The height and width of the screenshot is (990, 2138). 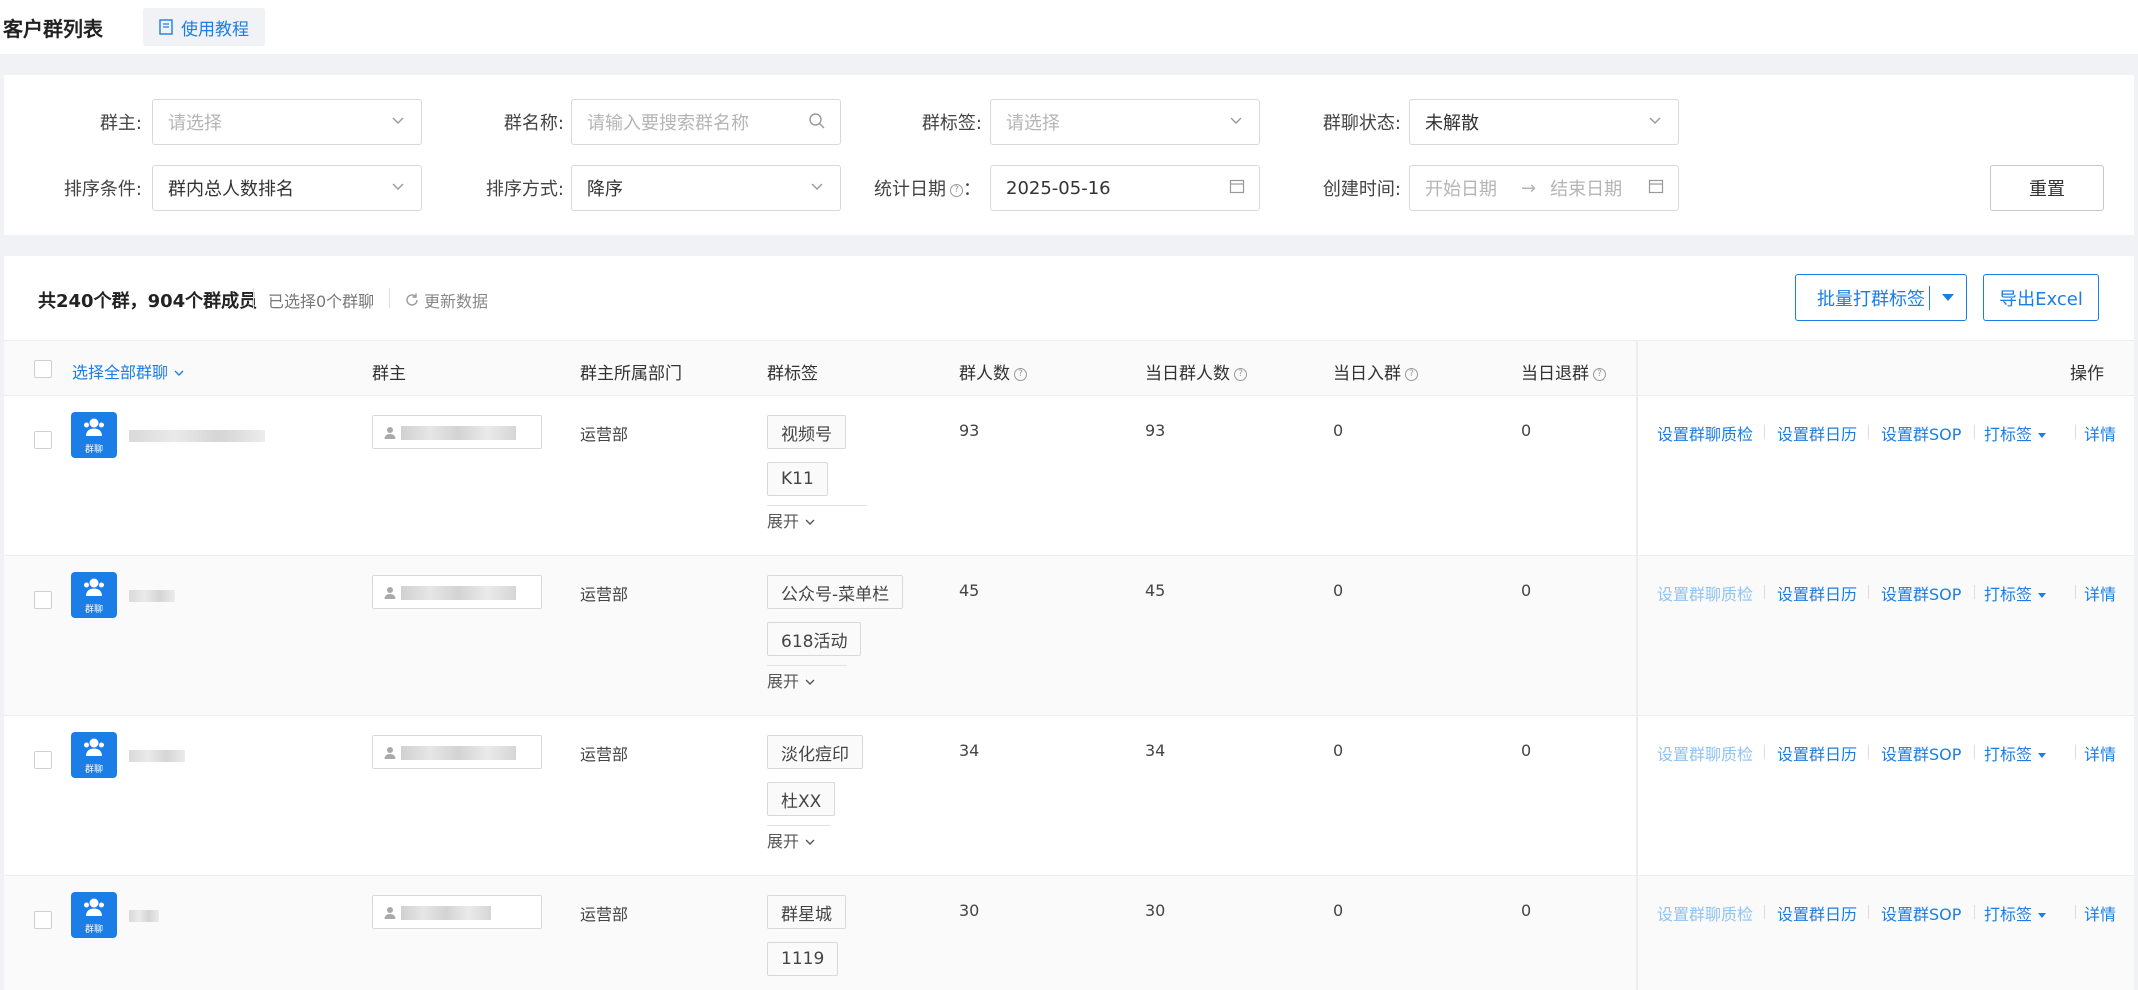 I want to click on refresh-data-button: 更新数据, so click(x=446, y=300).